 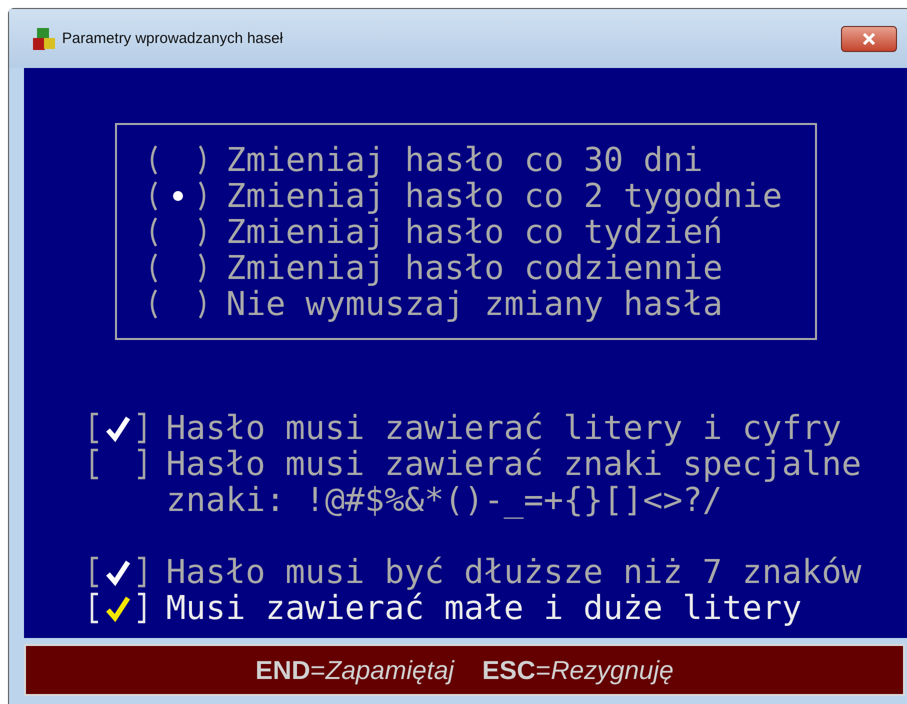 What do you see at coordinates (474, 232) in the screenshot?
I see `radio-label: Zmieniaj hasło co tydzień` at bounding box center [474, 232].